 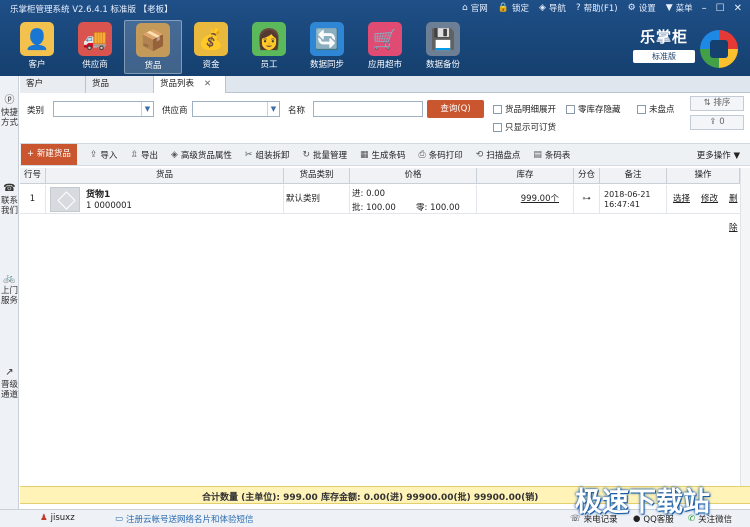 I want to click on sidebar-item-shortcut: ⓟ 快捷方式, so click(x=9, y=112).